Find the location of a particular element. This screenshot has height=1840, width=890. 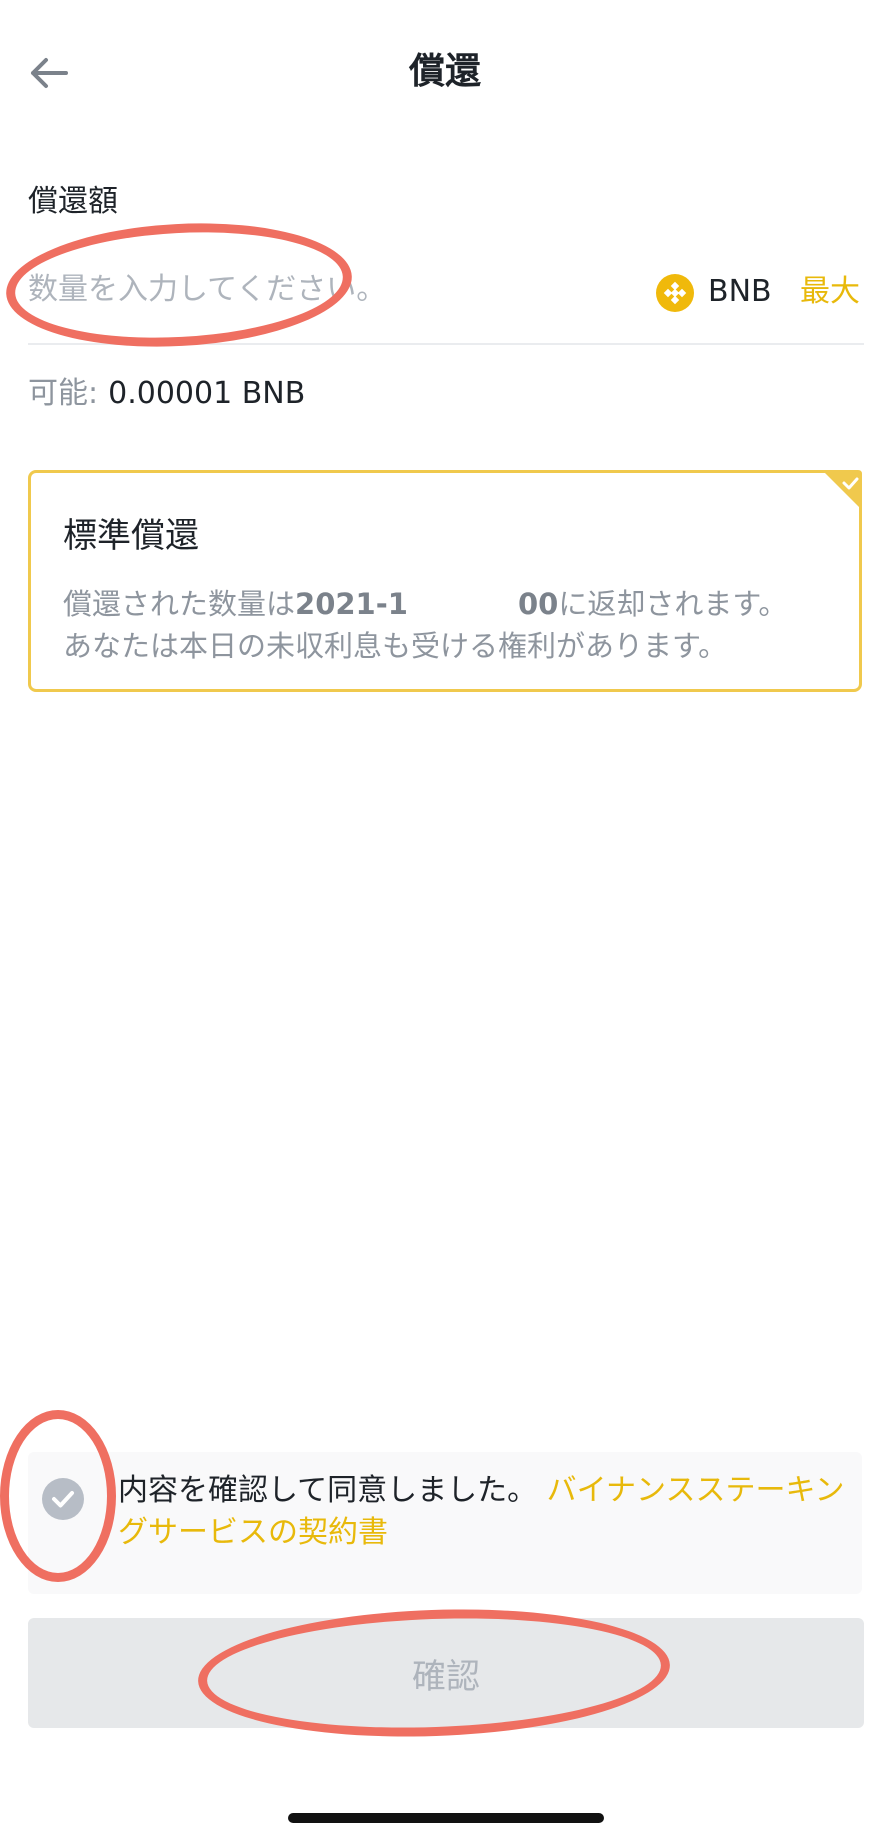

max-button: 最大 is located at coordinates (830, 292).